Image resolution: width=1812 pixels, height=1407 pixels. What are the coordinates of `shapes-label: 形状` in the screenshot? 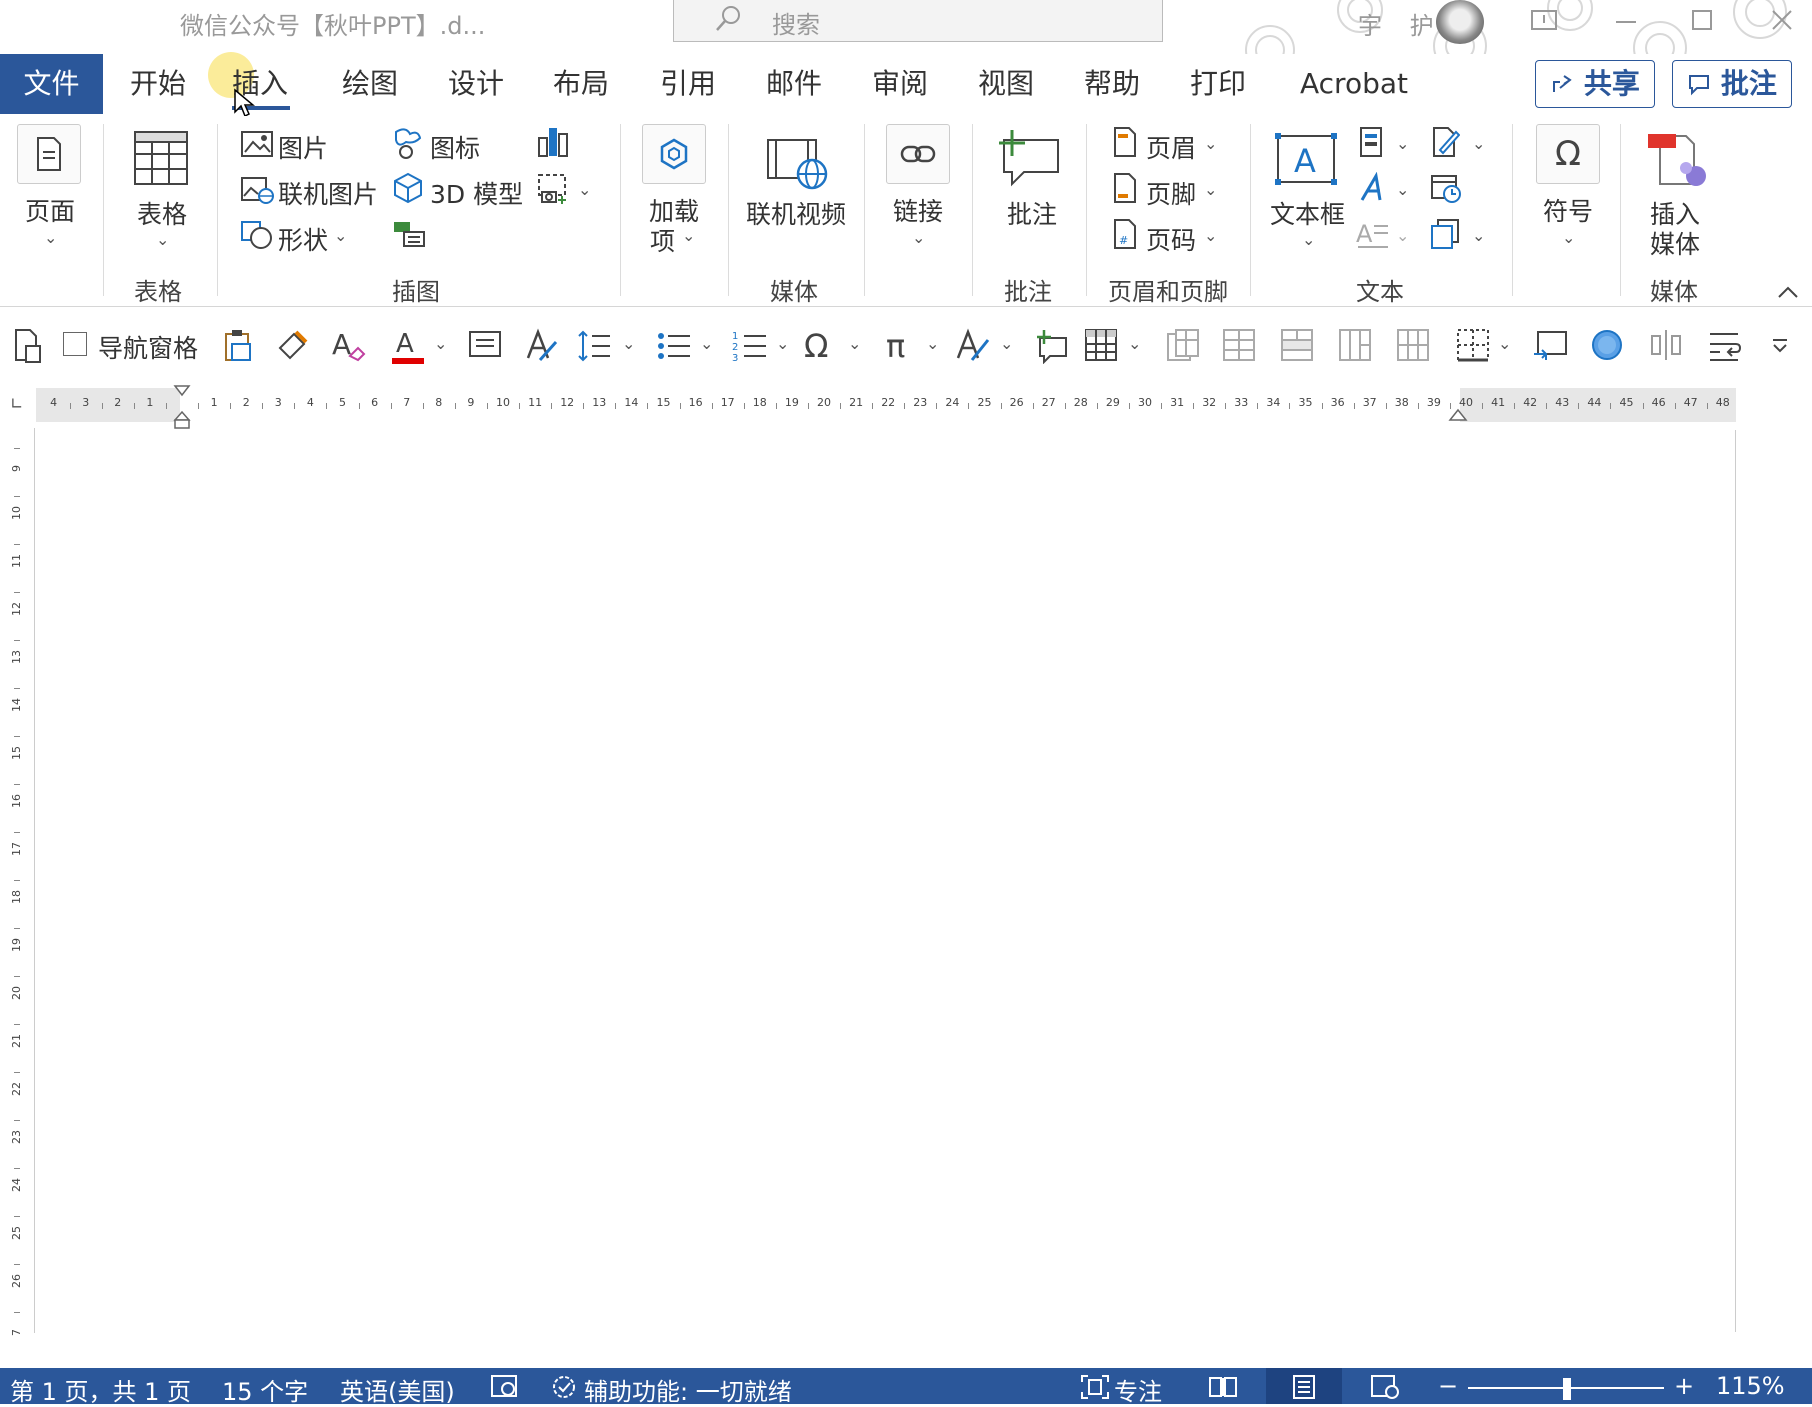 It's located at (303, 239).